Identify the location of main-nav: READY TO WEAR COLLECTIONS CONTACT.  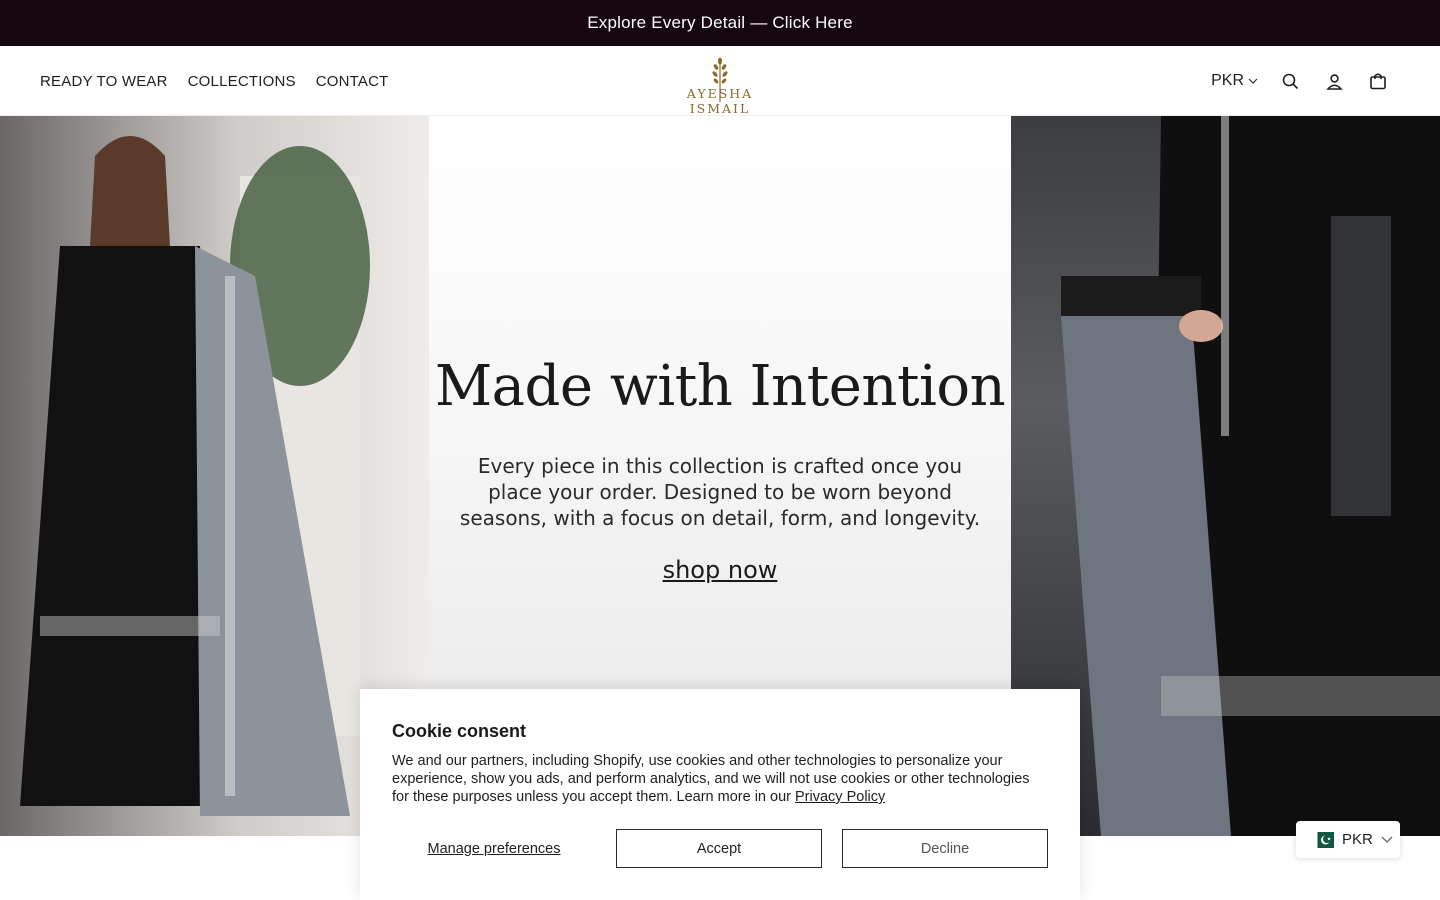
(214, 81).